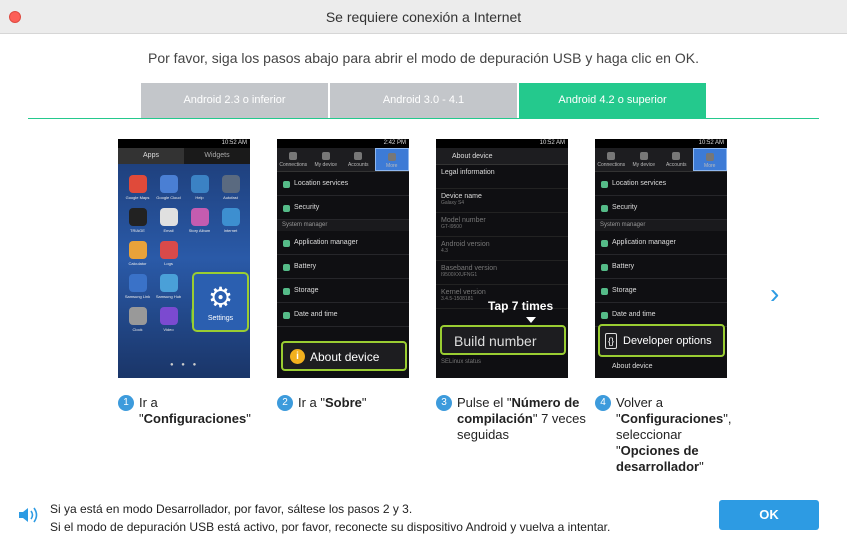  I want to click on title-bar: Se requiere conexión a Internet, so click(423, 17).